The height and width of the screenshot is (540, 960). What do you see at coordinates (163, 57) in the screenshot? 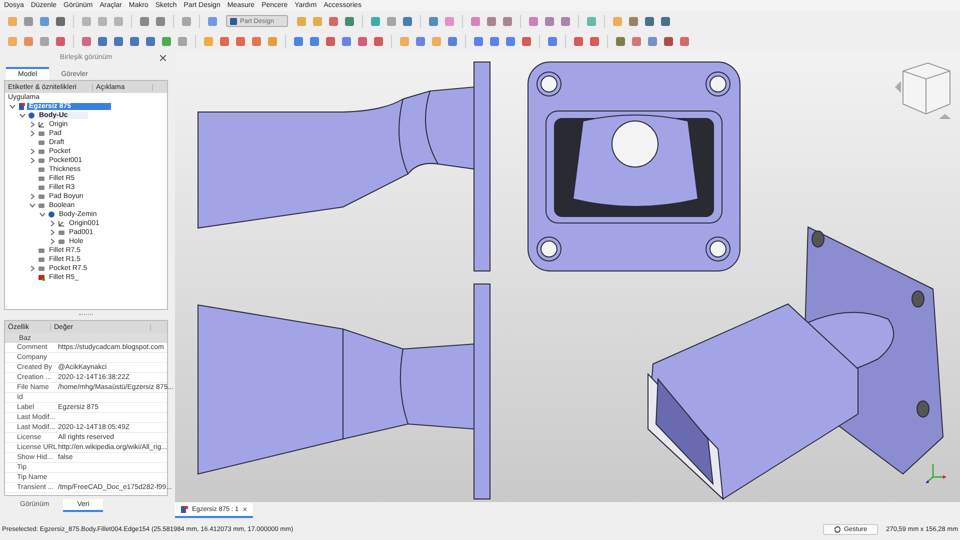
I see `close-icon` at bounding box center [163, 57].